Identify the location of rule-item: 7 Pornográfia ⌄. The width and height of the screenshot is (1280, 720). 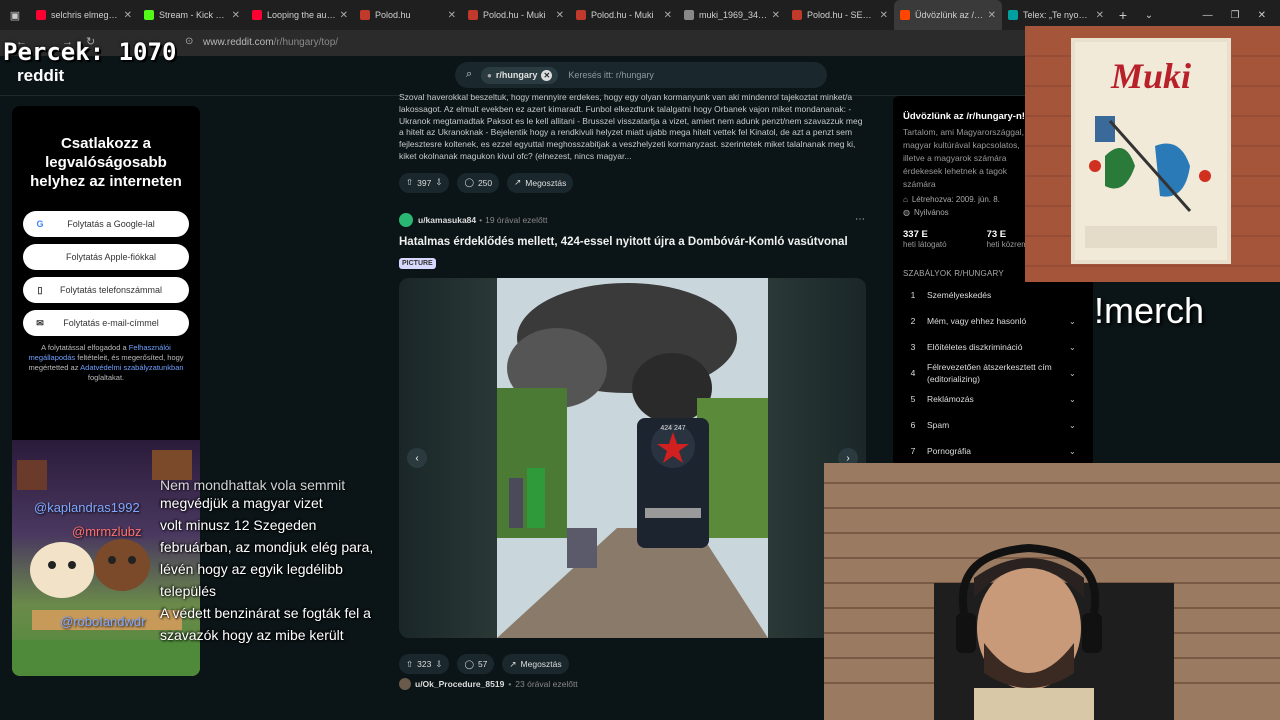
(993, 451).